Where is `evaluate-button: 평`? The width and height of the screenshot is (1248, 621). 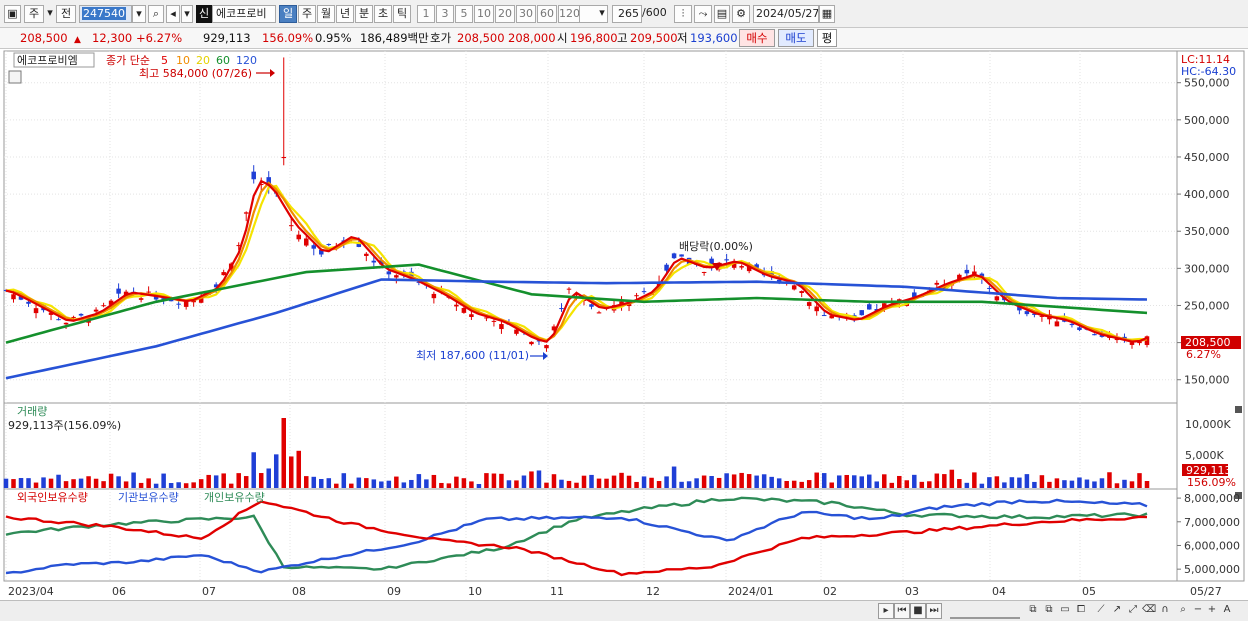 evaluate-button: 평 is located at coordinates (827, 38).